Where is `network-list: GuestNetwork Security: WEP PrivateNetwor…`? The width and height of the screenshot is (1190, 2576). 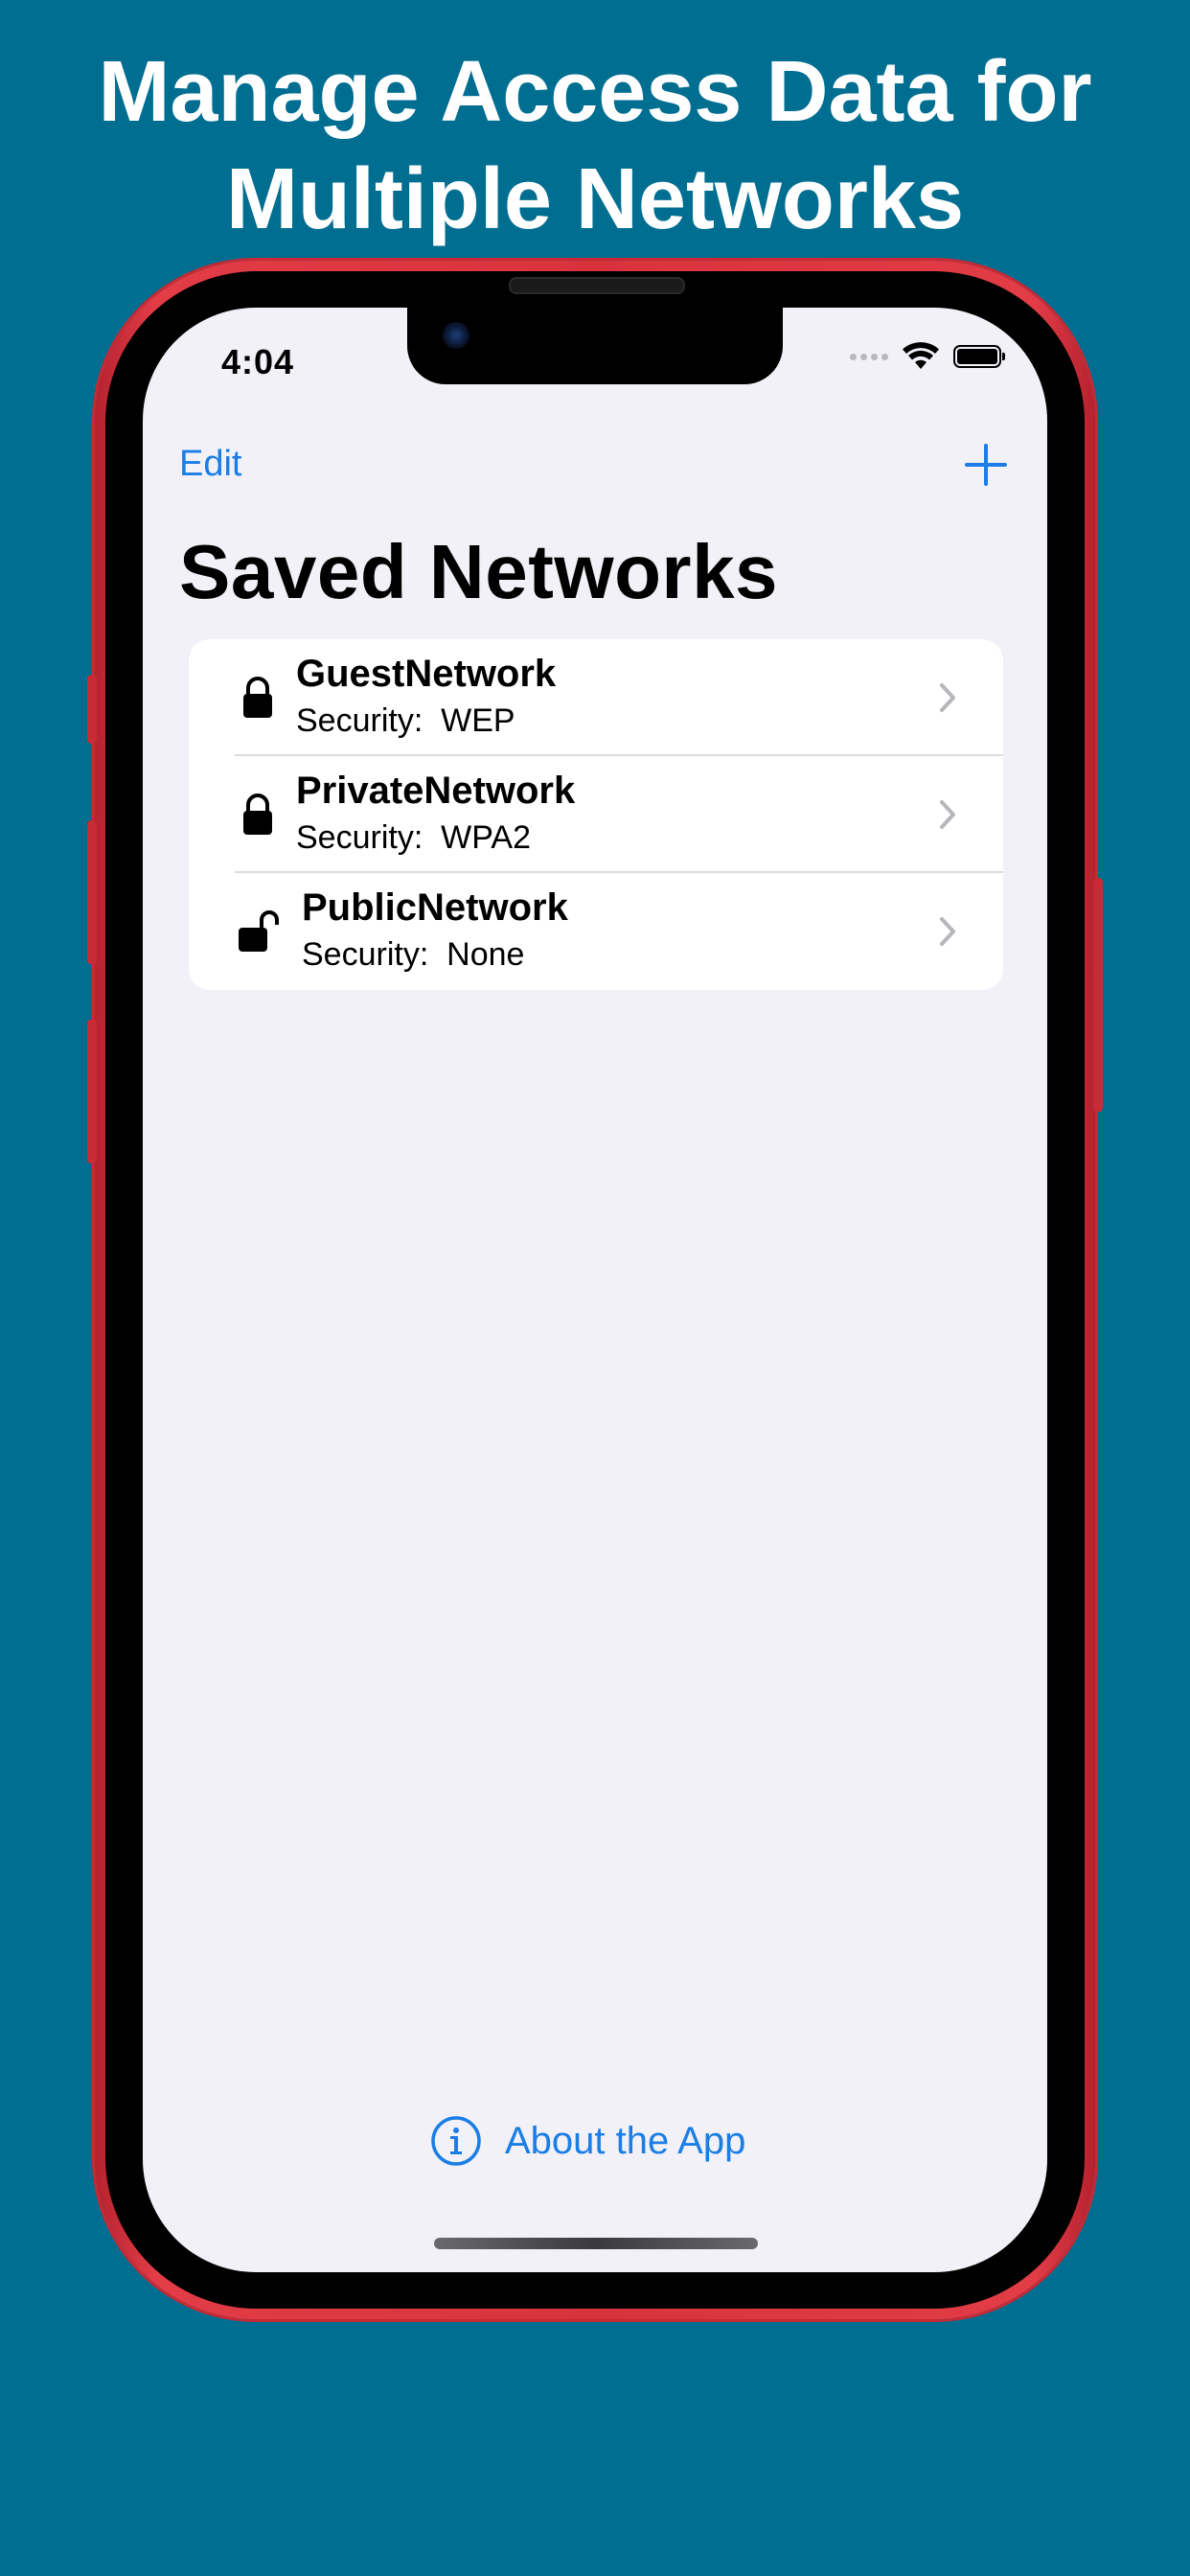 network-list: GuestNetwork Security: WEP PrivateNetwor… is located at coordinates (596, 814).